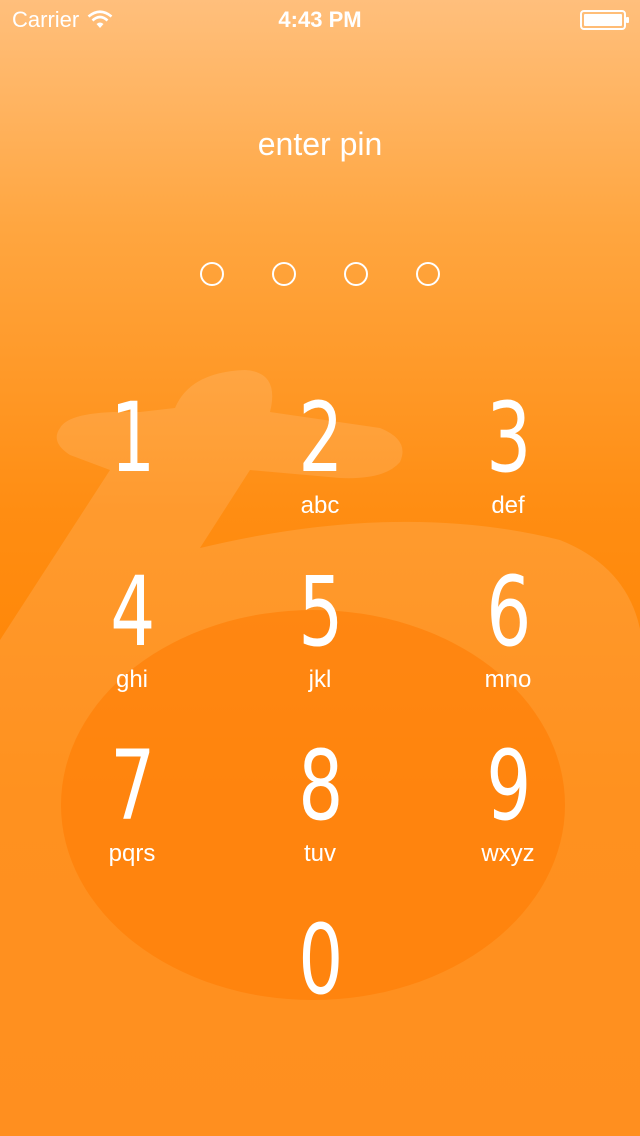  What do you see at coordinates (508, 505) in the screenshot?
I see `key-letters: def` at bounding box center [508, 505].